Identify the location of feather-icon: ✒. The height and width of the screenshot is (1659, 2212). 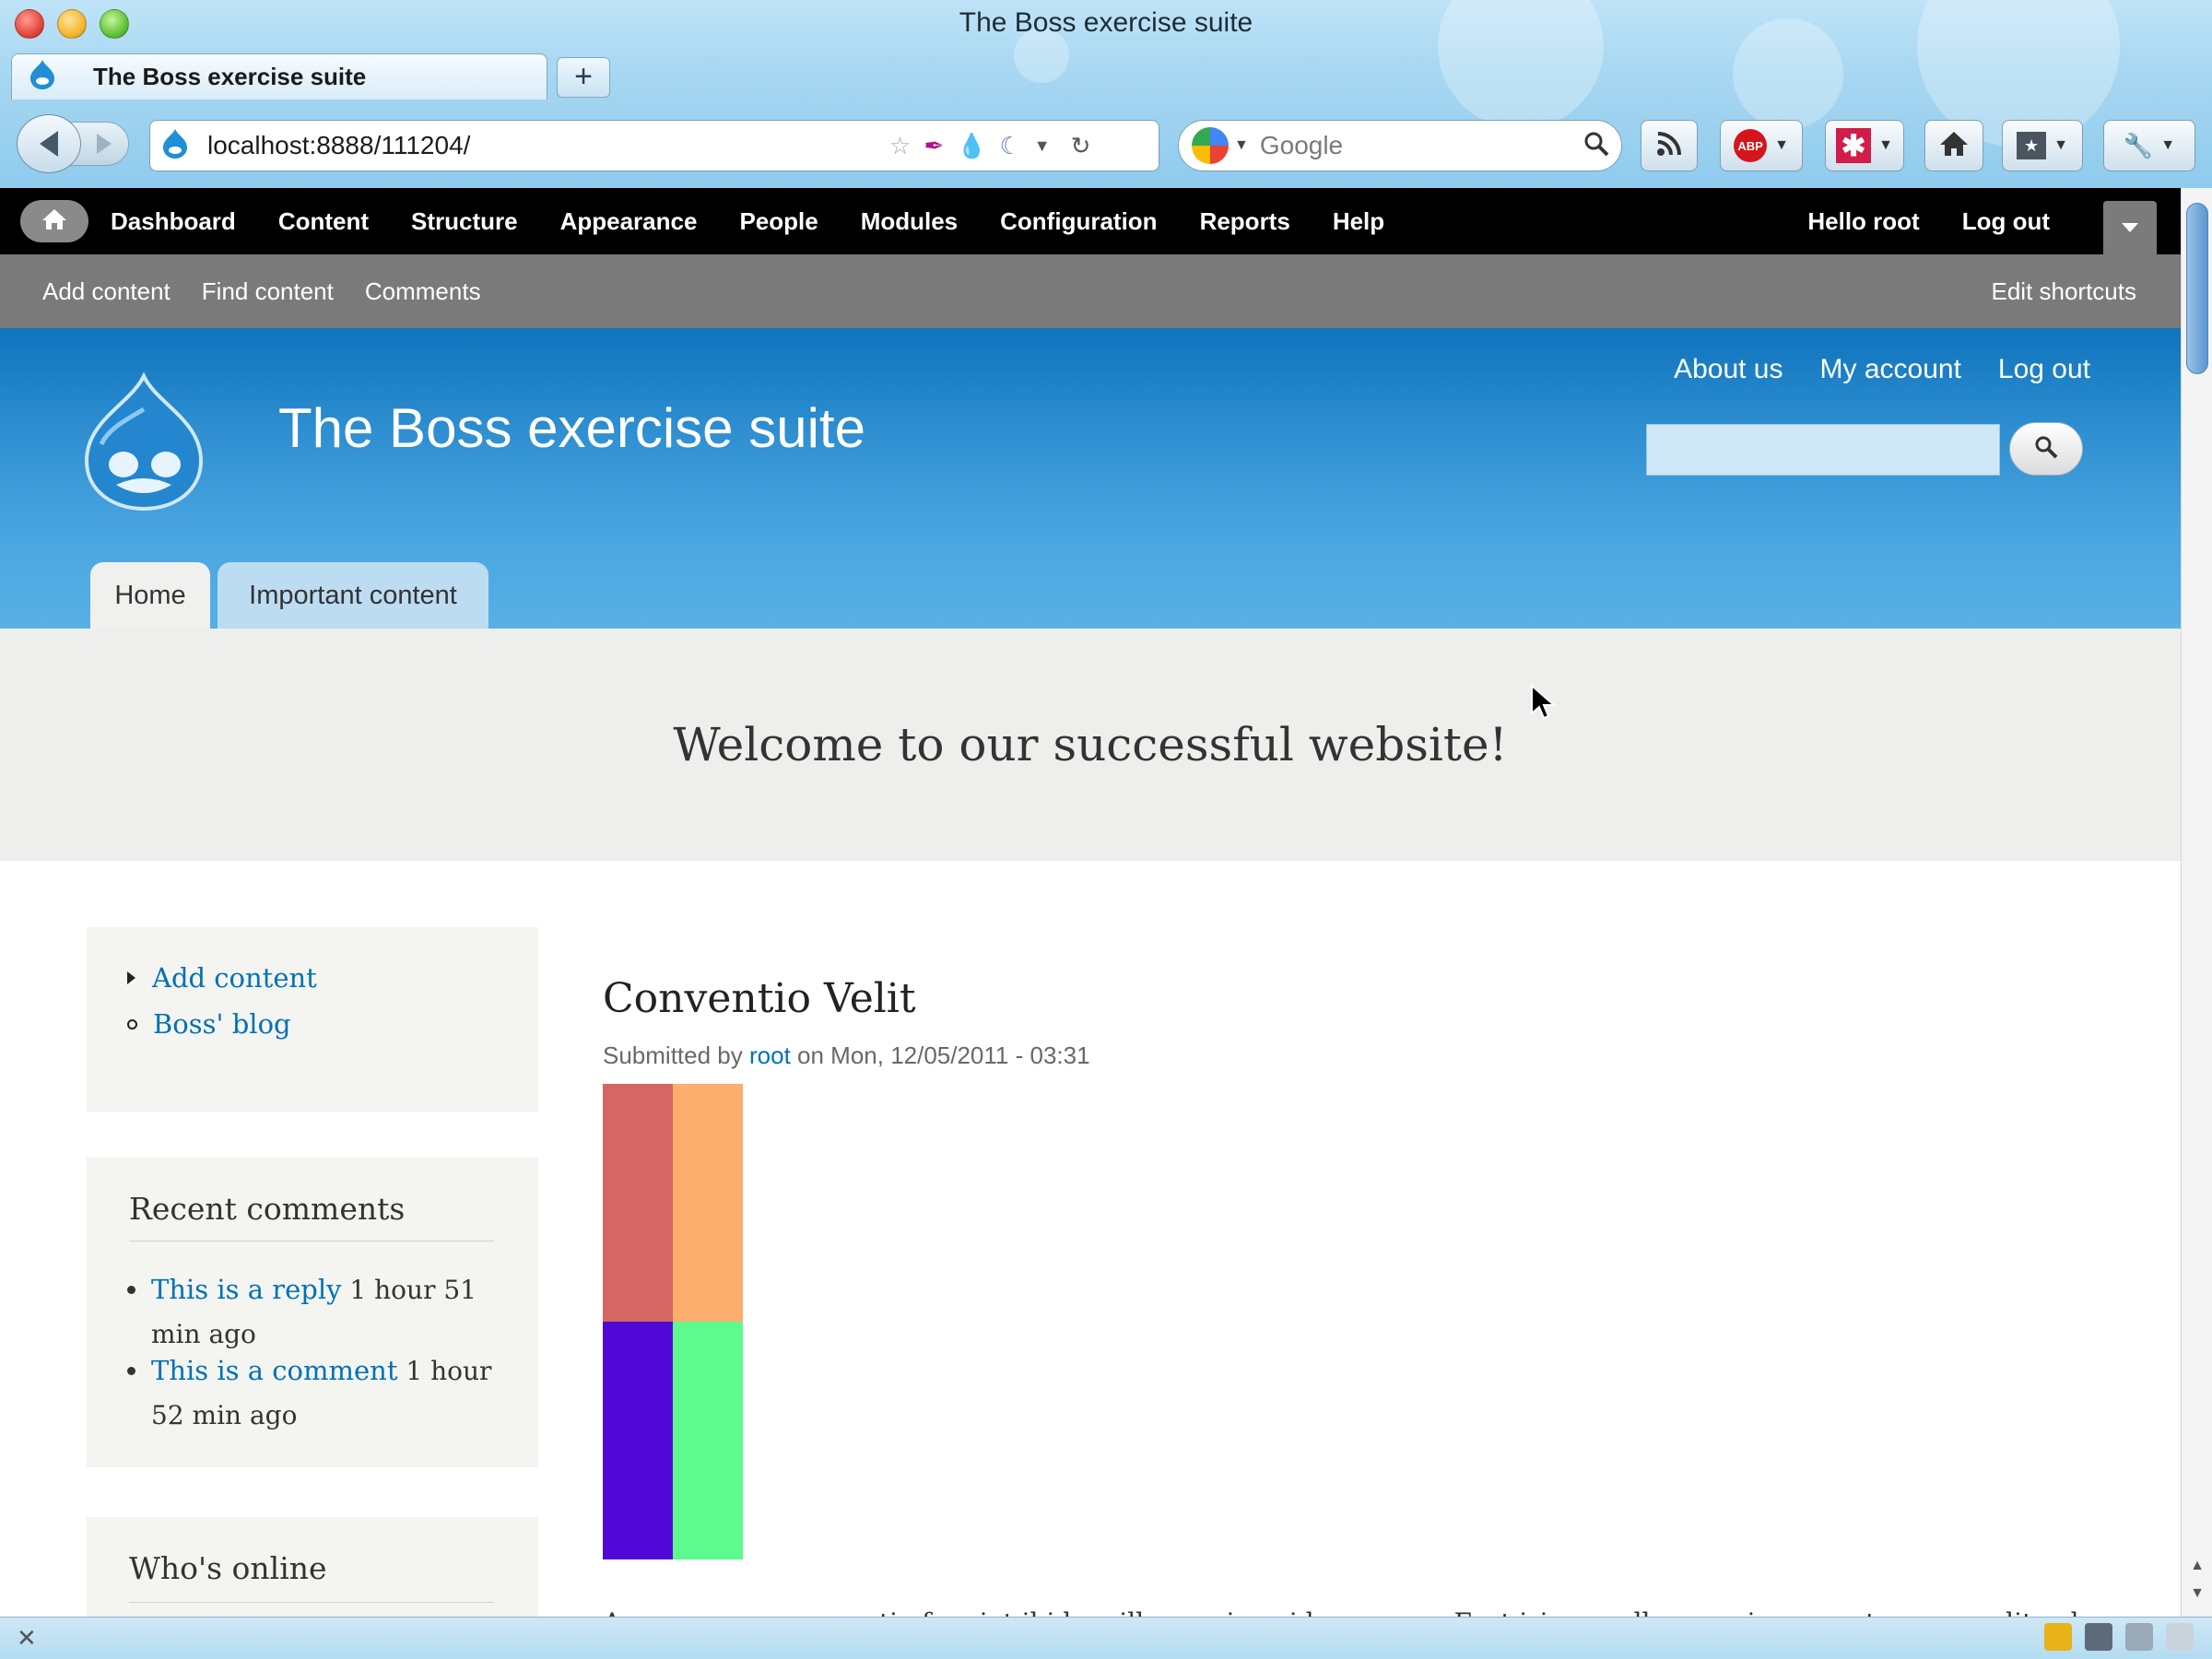
(934, 146).